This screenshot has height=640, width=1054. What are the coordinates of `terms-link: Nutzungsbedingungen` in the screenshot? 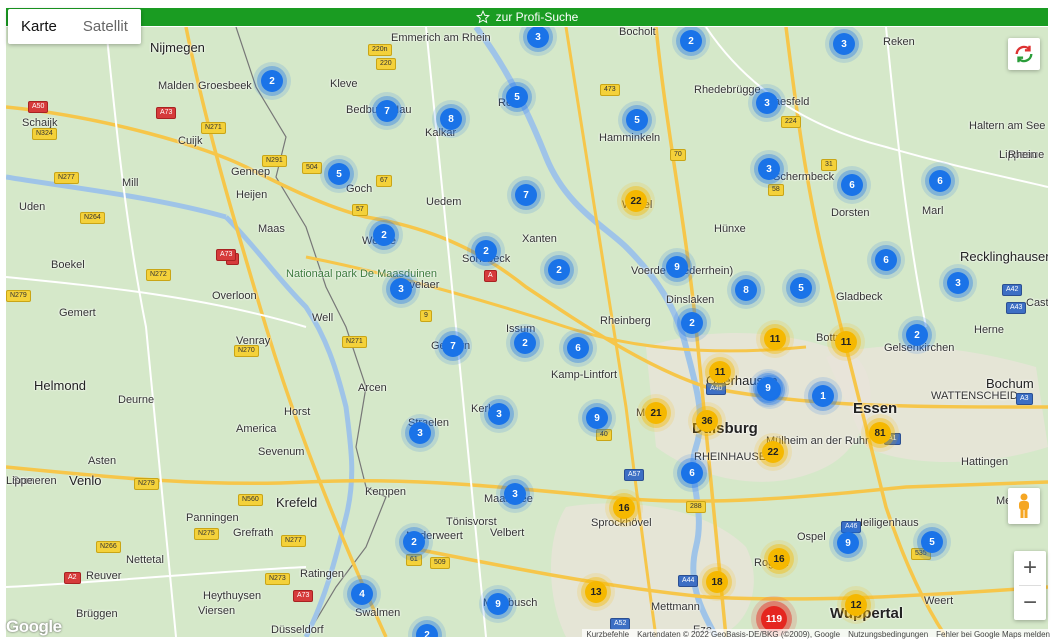 It's located at (888, 634).